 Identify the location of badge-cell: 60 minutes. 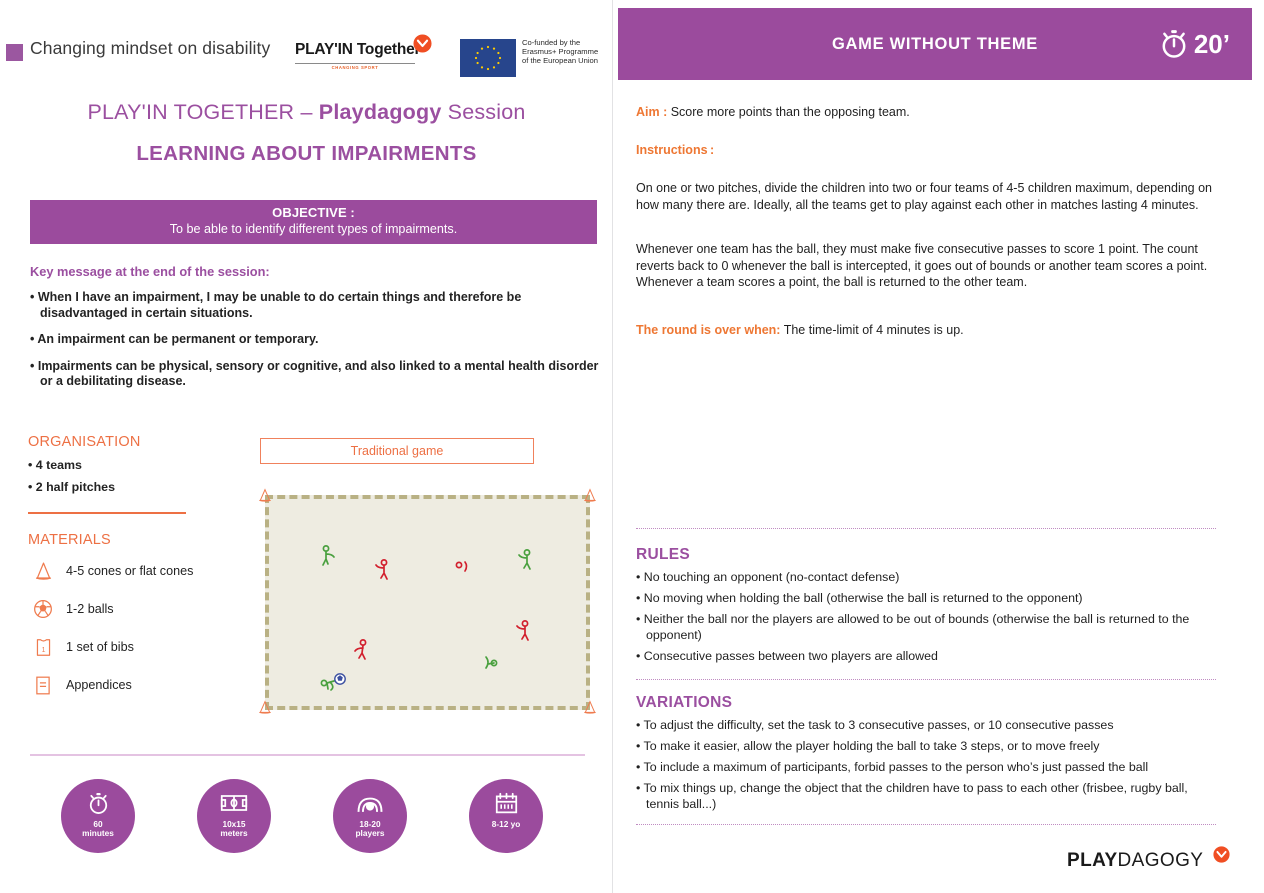
(98, 816).